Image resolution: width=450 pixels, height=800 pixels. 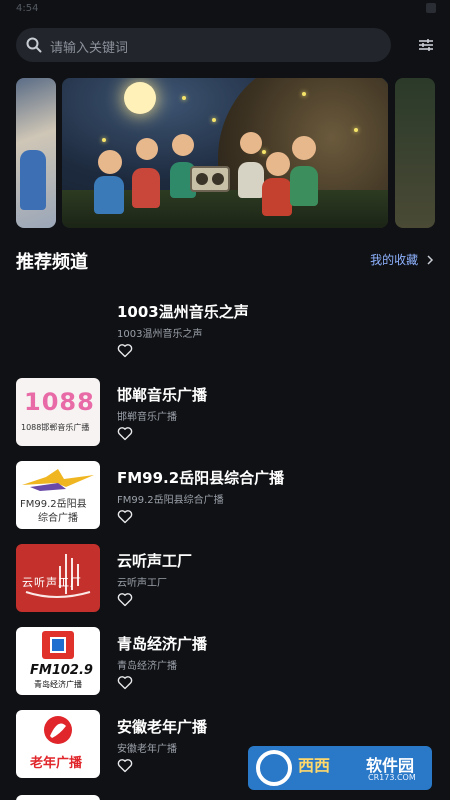 I want to click on thumb-logo-text: 老年广播, so click(x=56, y=763).